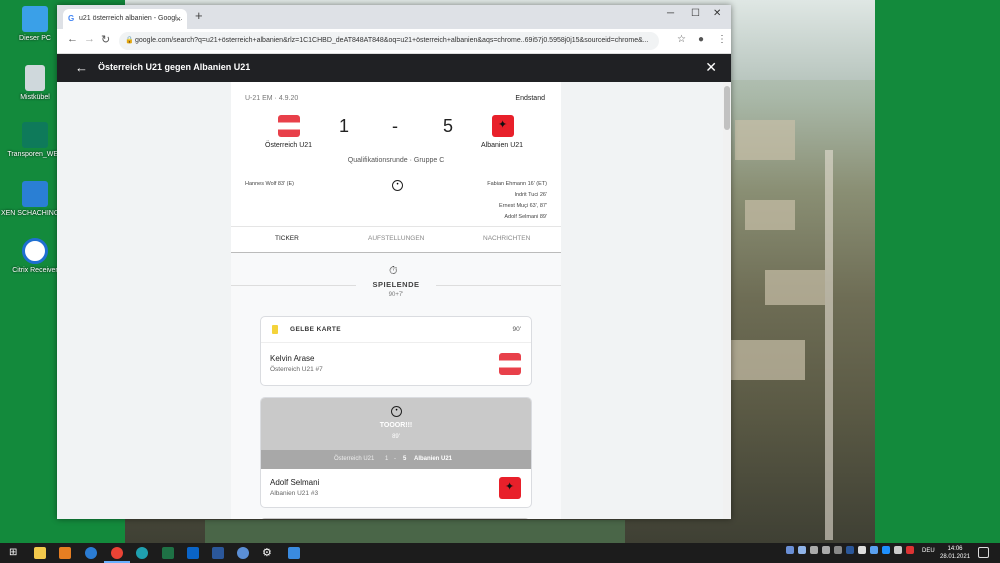 This screenshot has height=563, width=1000. What do you see at coordinates (15, 553) in the screenshot?
I see `windows-start-icon: ⊞` at bounding box center [15, 553].